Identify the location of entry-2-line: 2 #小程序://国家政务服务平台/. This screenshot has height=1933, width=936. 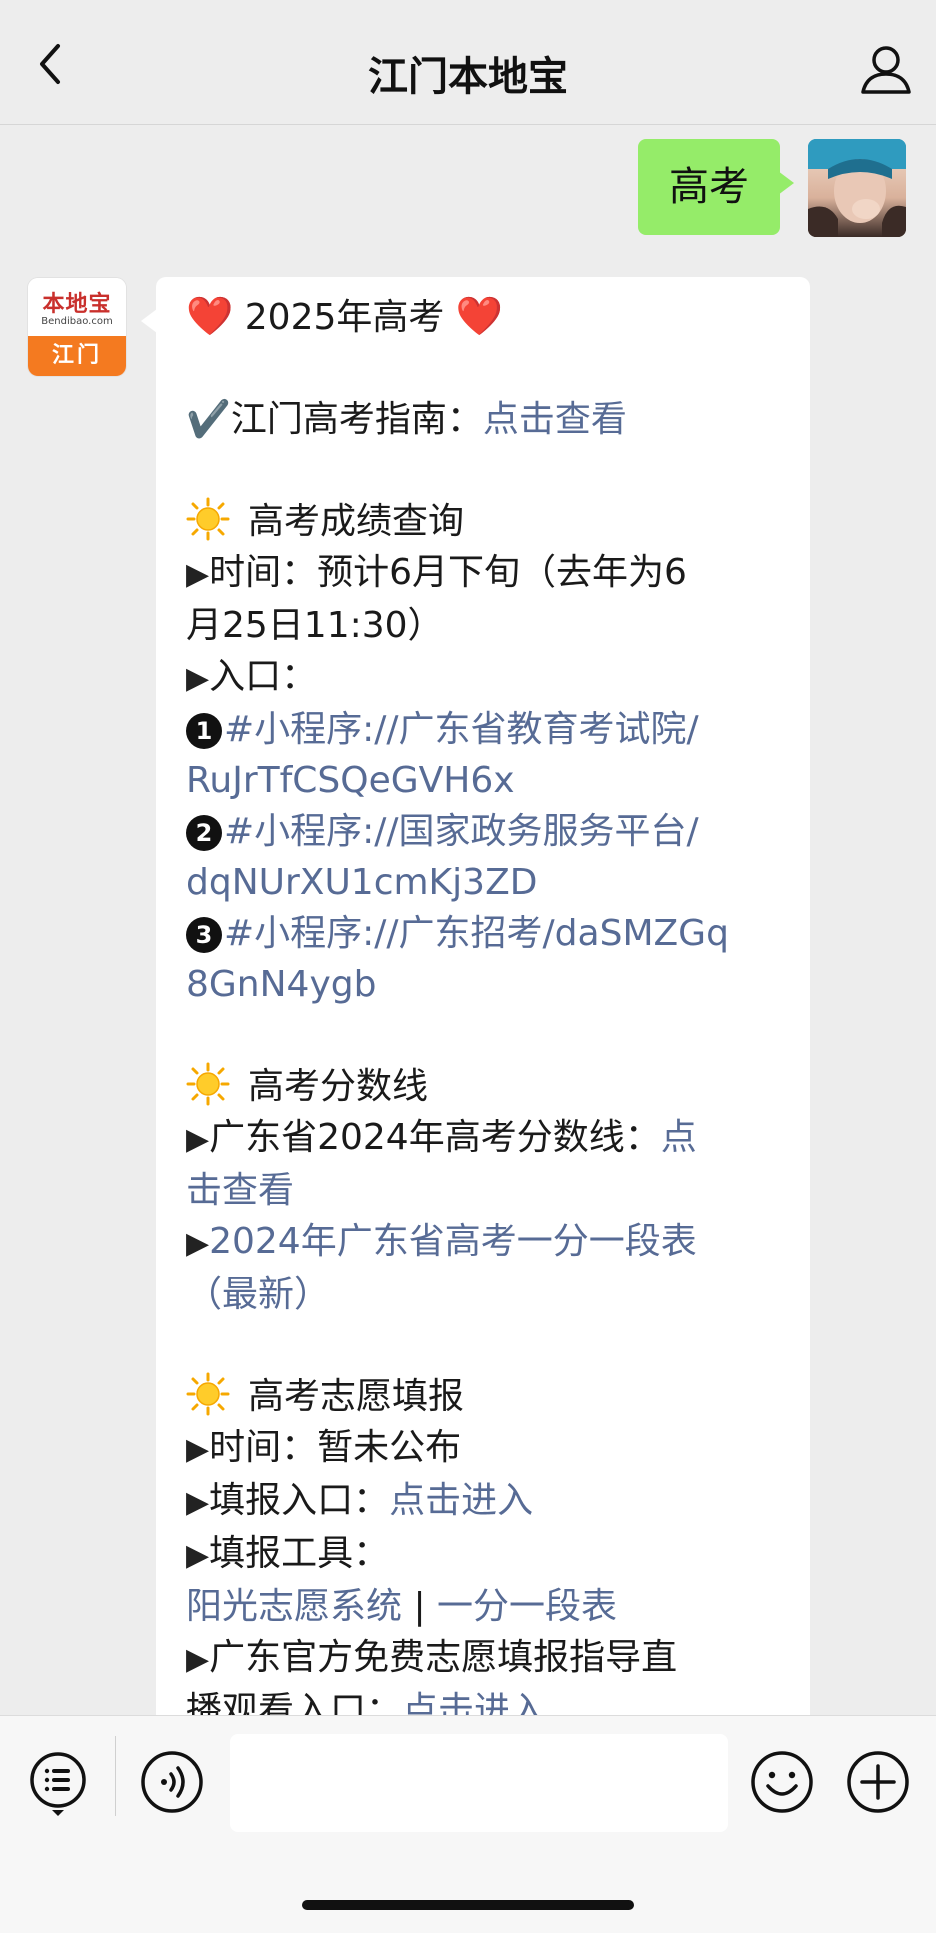
(491, 831).